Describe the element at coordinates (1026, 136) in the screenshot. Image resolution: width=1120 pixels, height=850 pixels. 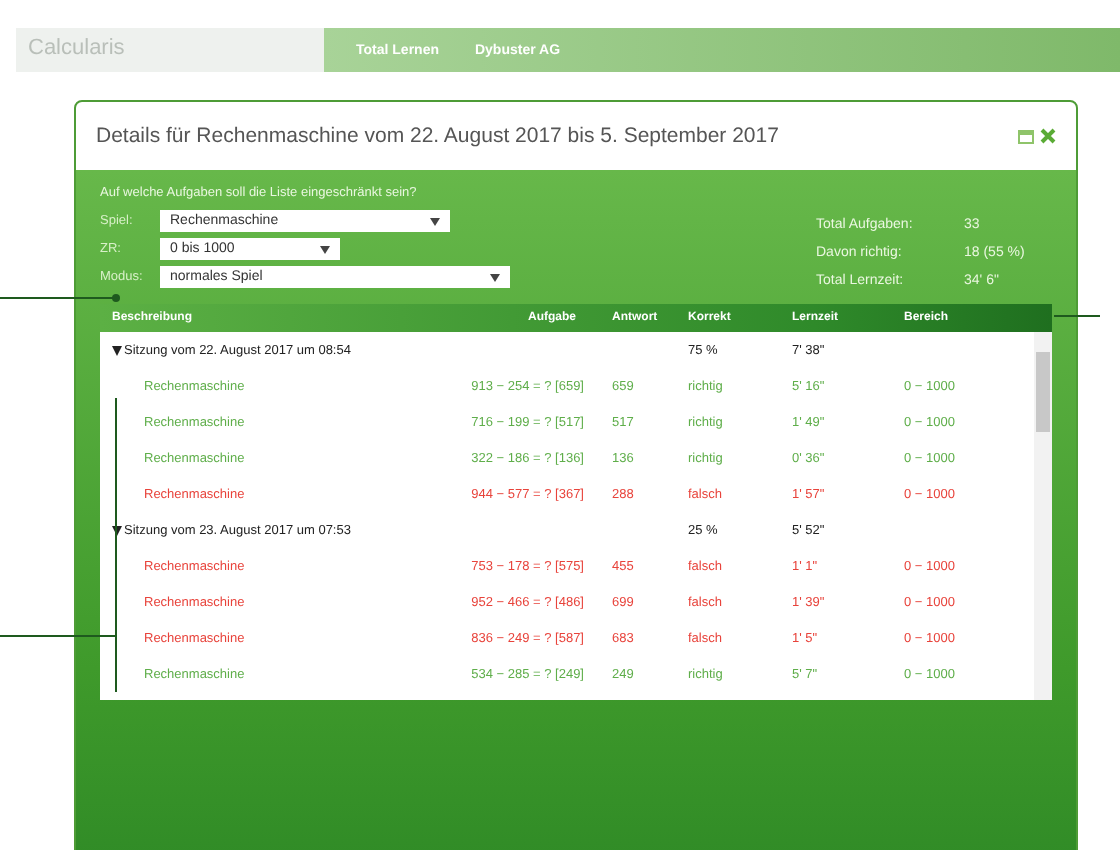
I see `window-icon` at that location.